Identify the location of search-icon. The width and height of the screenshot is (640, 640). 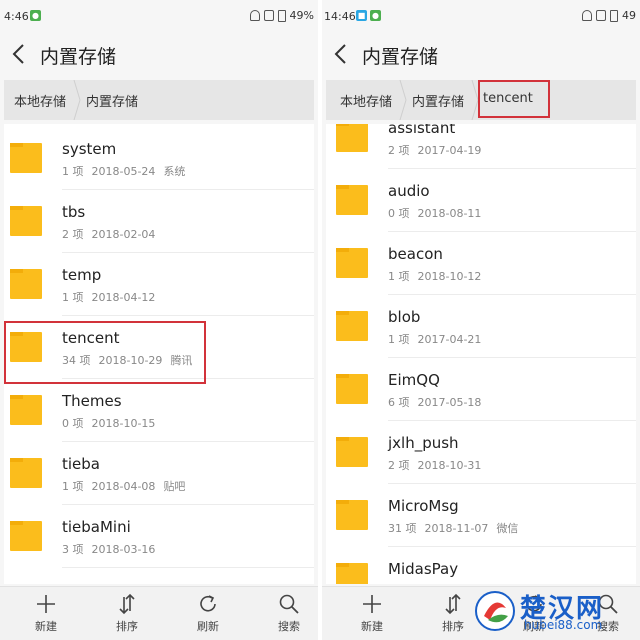
(289, 604).